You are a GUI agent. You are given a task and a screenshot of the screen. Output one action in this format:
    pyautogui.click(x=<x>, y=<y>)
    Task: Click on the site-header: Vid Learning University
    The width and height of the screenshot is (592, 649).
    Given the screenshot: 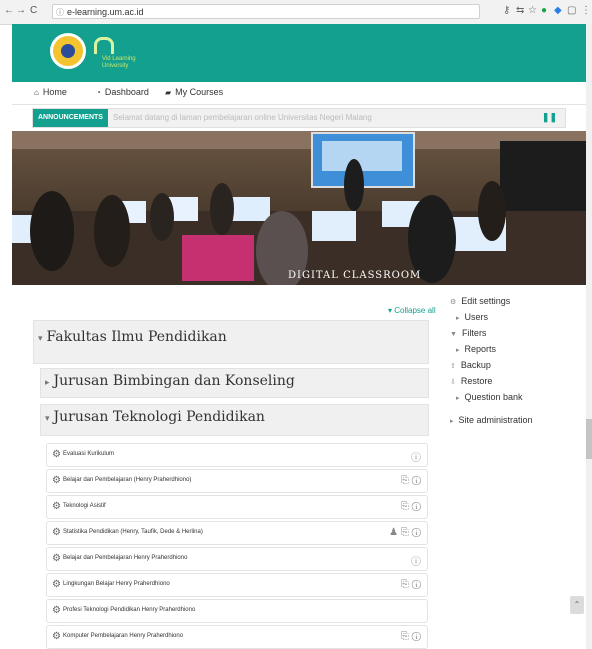 What is the action you would take?
    pyautogui.click(x=299, y=53)
    